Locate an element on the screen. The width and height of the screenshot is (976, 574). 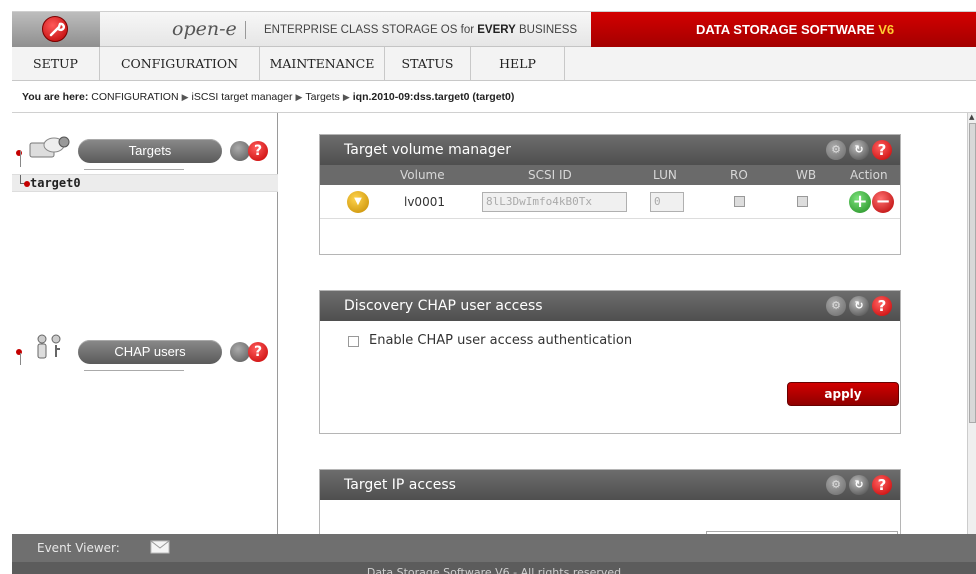
menu-maintenance: MAINTENANCE is located at coordinates (322, 63).